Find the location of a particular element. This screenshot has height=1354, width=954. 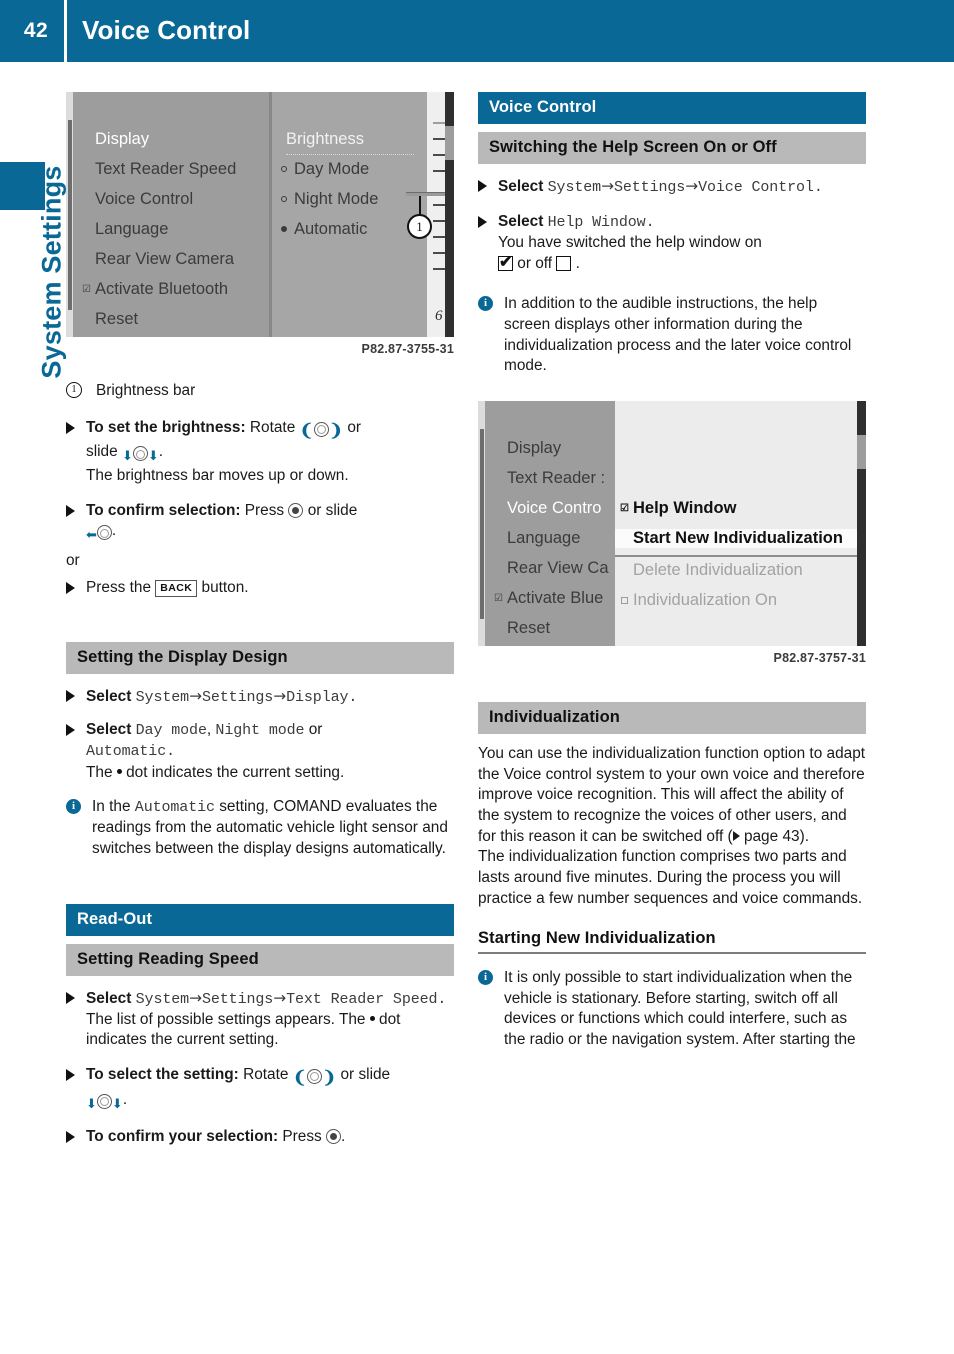

menu-item-text-reader-speed: Text Reader : is located at coordinates (556, 478).